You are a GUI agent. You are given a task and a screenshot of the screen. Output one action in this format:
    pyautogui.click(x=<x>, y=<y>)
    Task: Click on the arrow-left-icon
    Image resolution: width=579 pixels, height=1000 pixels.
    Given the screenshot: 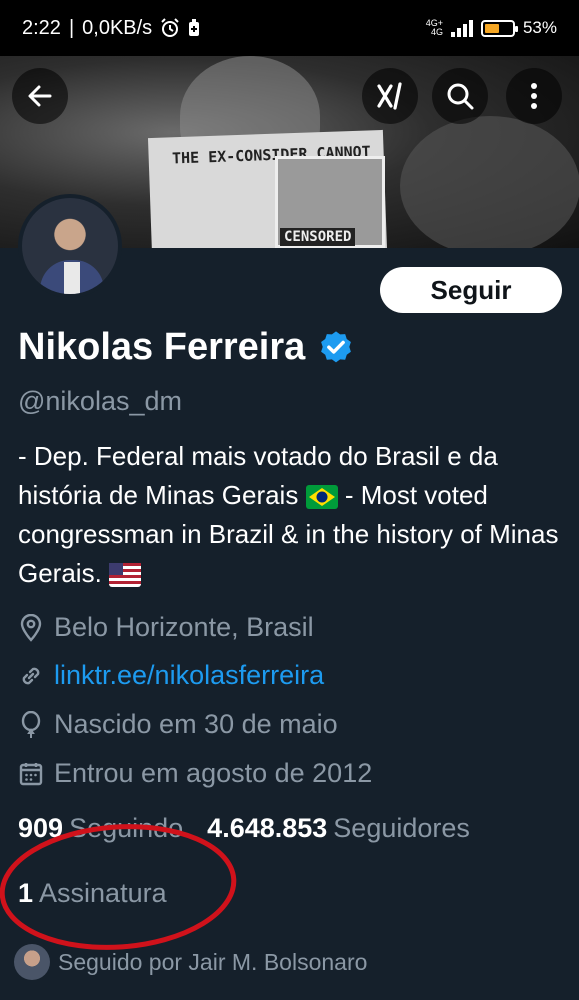 What is the action you would take?
    pyautogui.click(x=40, y=96)
    